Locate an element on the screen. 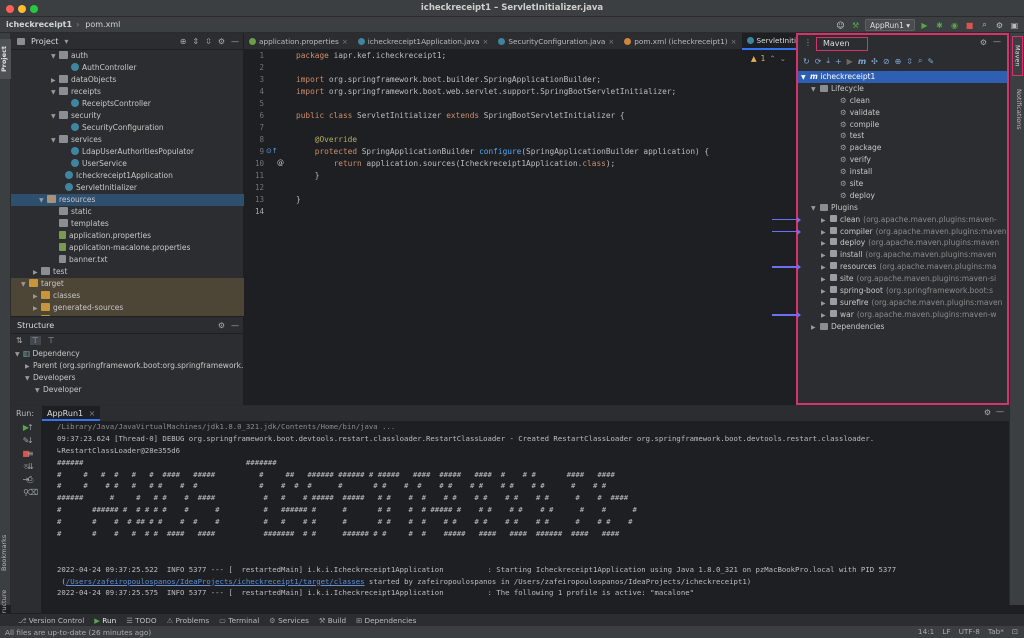 This screenshot has width=1024, height=638. sort-icon: ⇅ is located at coordinates (19, 340).